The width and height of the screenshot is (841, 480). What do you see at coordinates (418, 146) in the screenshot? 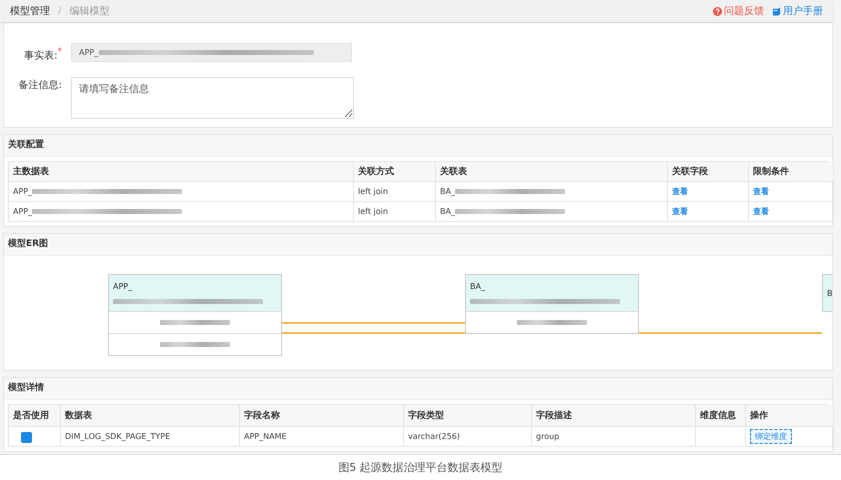
I see `section-title: 关联配置` at bounding box center [418, 146].